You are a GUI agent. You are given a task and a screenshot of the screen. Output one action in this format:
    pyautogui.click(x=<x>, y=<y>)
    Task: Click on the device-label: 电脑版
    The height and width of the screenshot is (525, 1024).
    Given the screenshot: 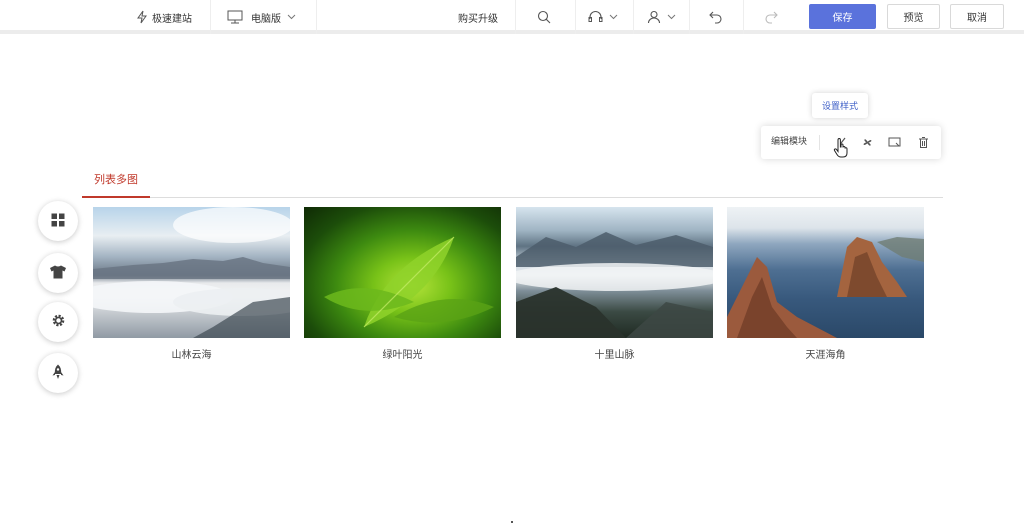 What is the action you would take?
    pyautogui.click(x=266, y=19)
    